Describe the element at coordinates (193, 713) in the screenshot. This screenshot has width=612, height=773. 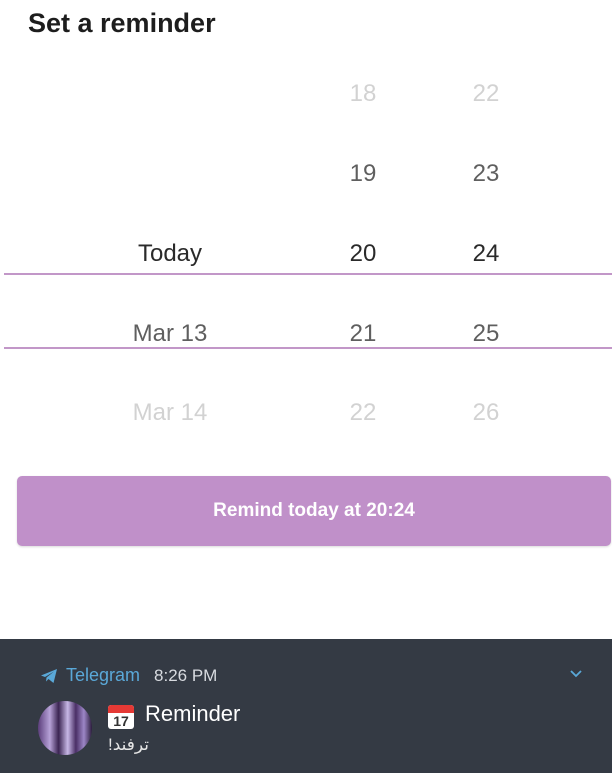
I see `notification-title: Reminder` at that location.